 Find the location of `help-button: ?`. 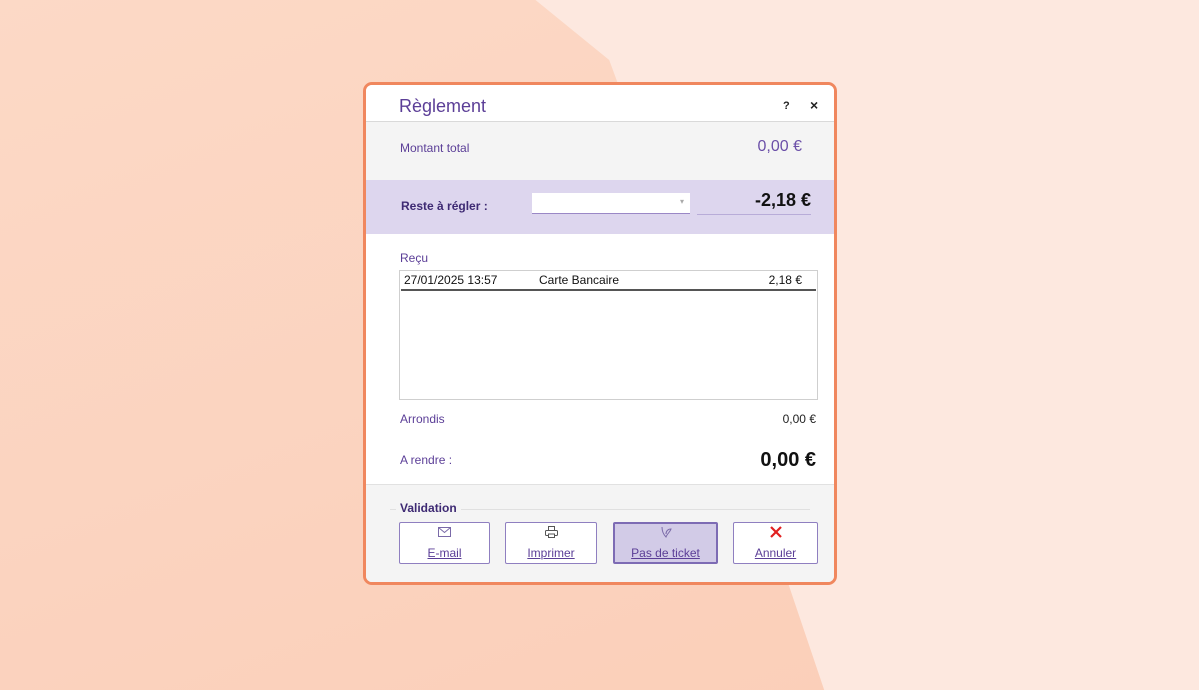

help-button: ? is located at coordinates (786, 106).